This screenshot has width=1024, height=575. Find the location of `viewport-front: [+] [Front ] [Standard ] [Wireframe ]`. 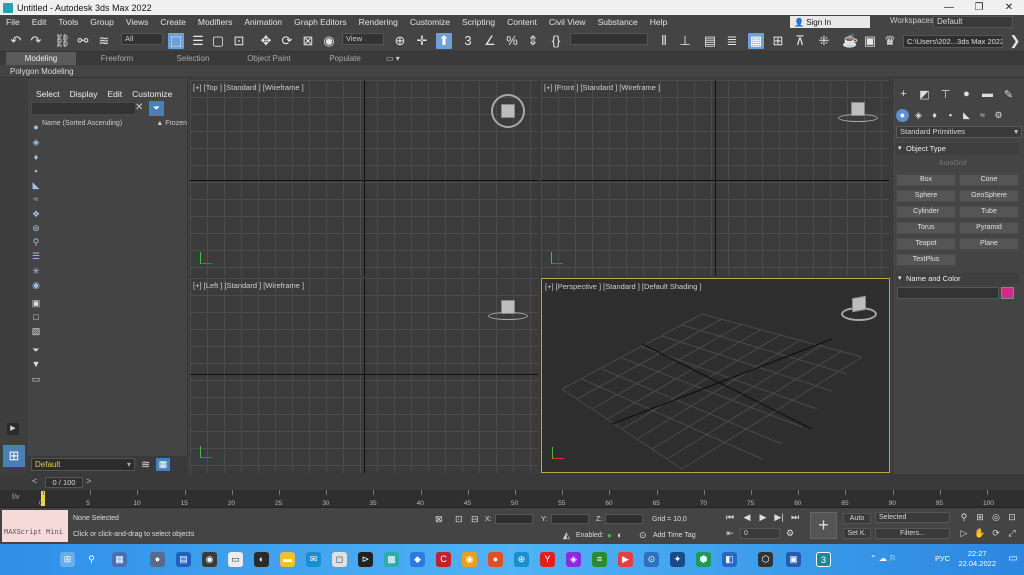

viewport-front: [+] [Front ] [Standard ] [Wireframe ] is located at coordinates (715, 178).